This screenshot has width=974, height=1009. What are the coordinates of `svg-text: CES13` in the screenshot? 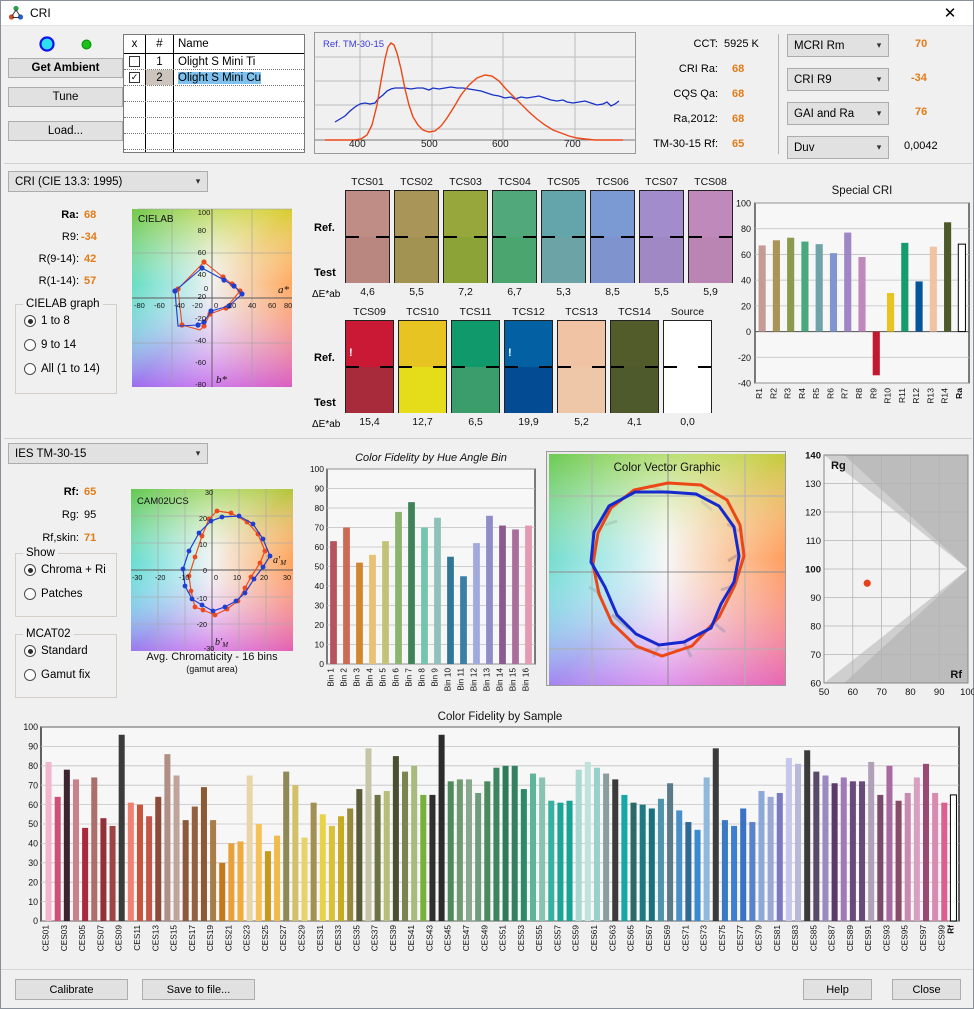 It's located at (155, 938).